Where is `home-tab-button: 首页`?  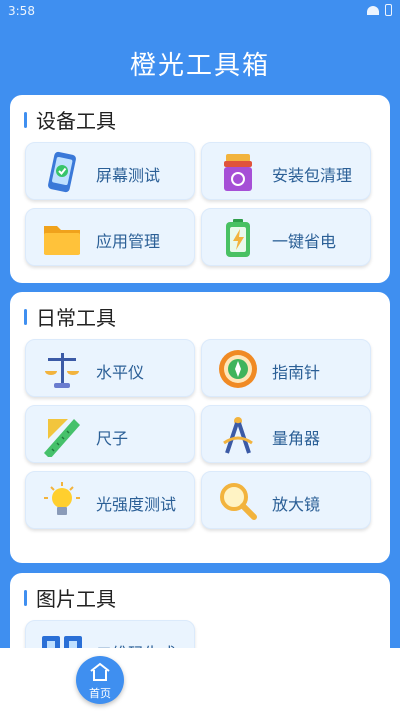
home-tab-button: 首页 is located at coordinates (100, 680).